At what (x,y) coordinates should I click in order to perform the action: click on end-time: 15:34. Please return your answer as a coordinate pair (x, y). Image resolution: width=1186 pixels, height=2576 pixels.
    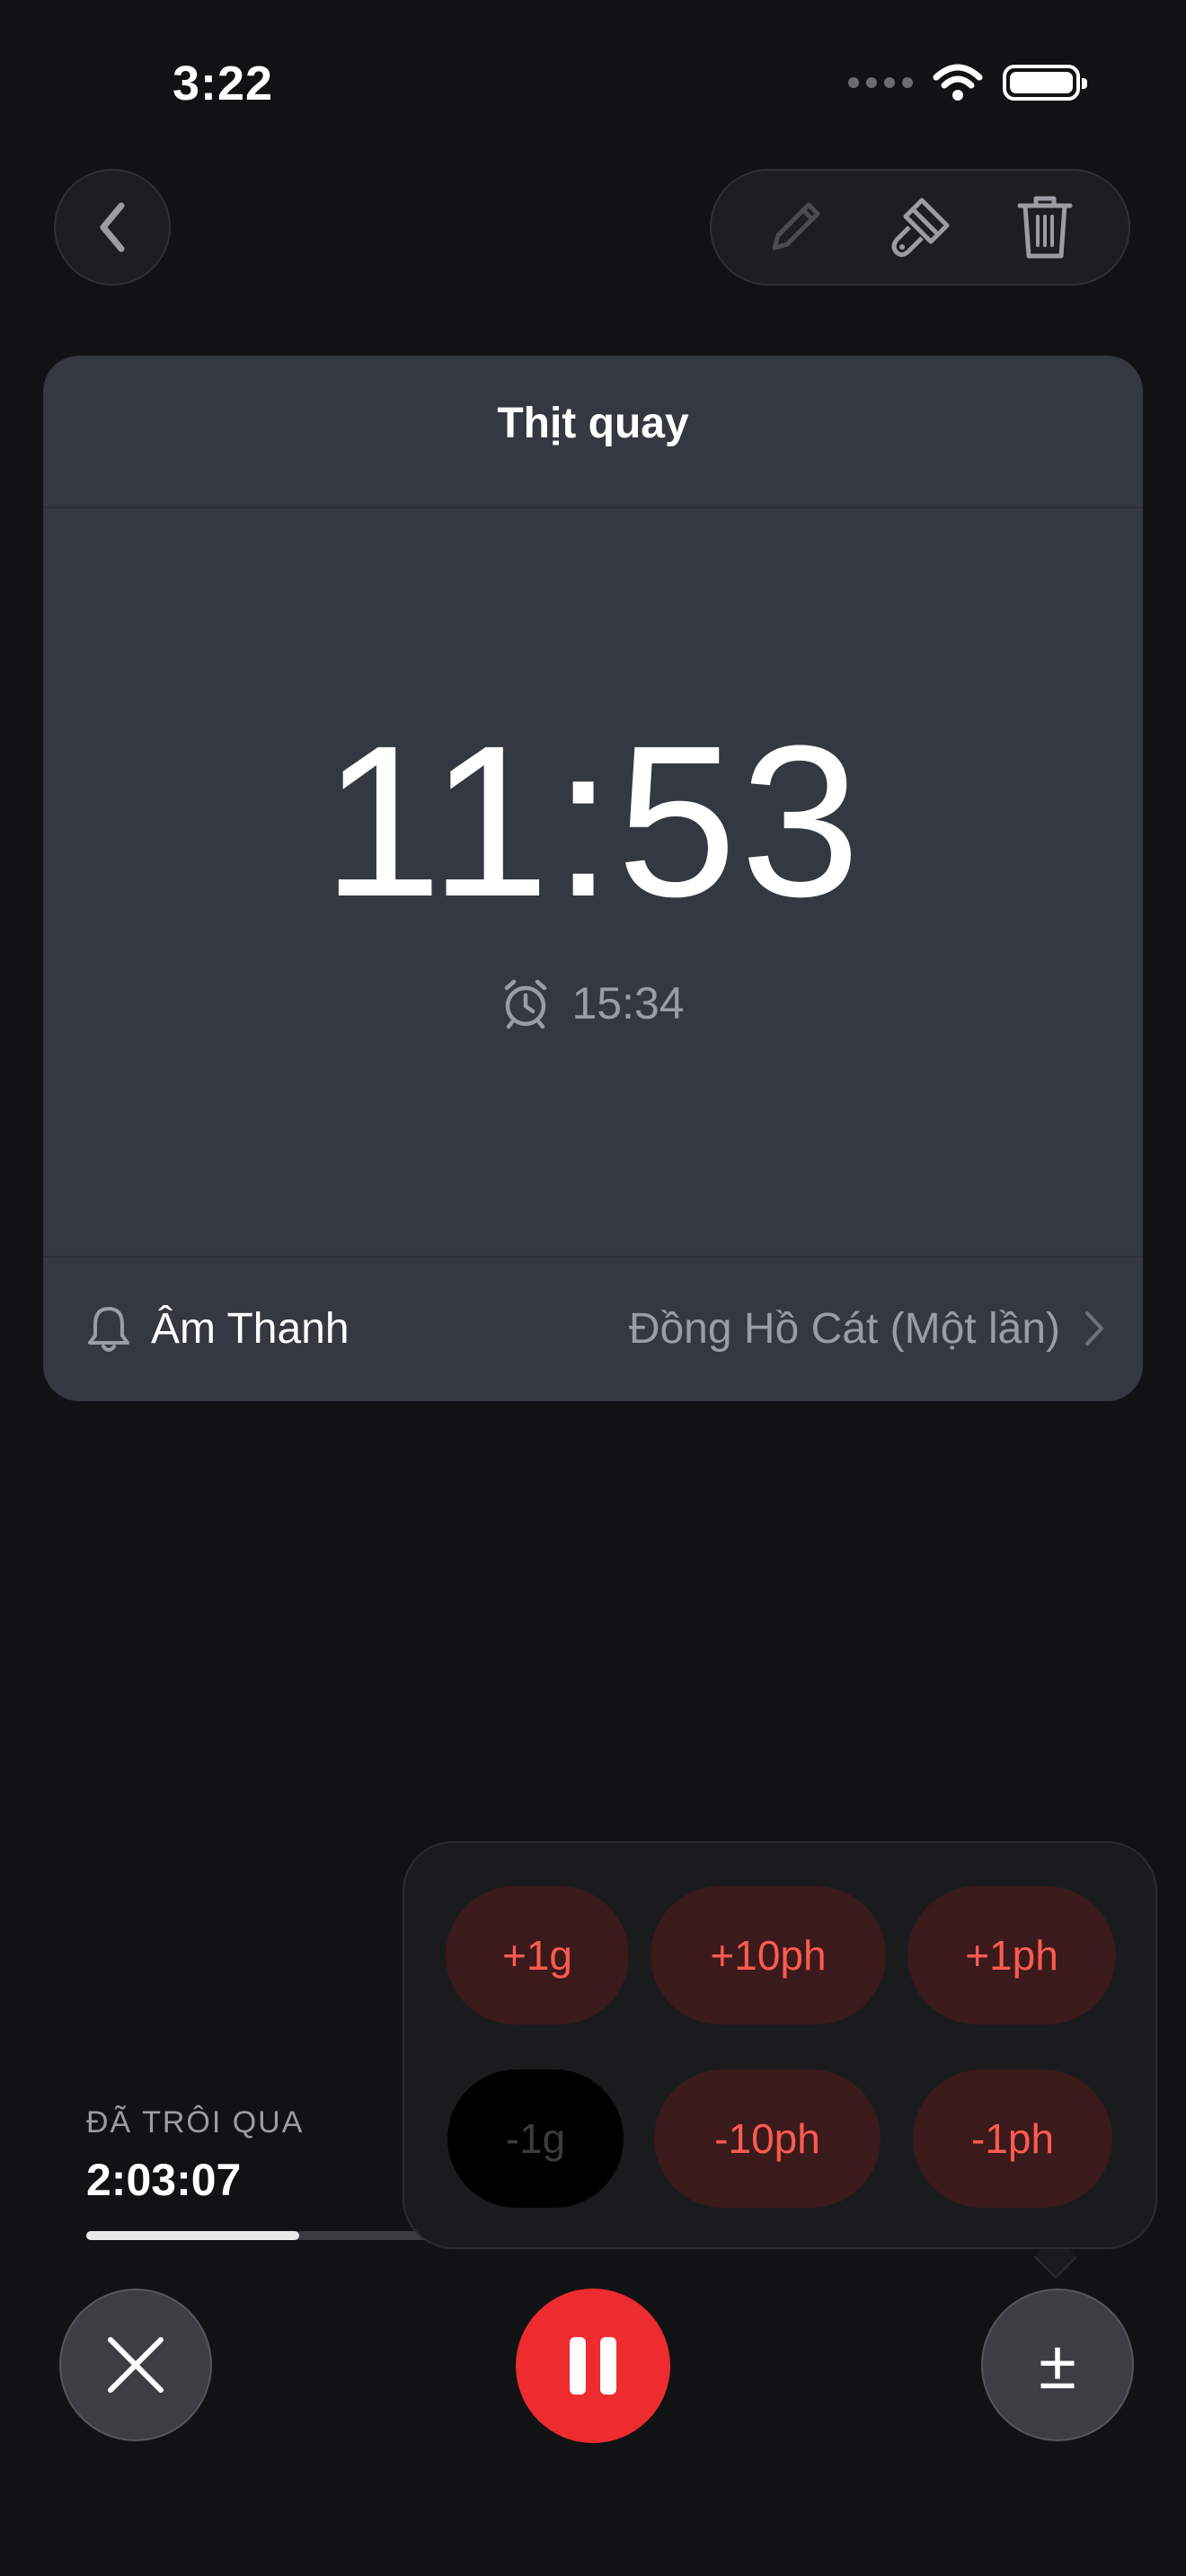
    Looking at the image, I should click on (628, 1003).